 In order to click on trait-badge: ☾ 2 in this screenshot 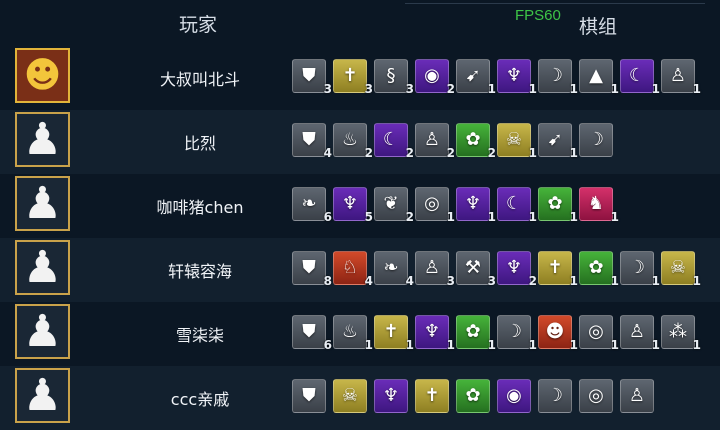, I will do `click(394, 141)`.